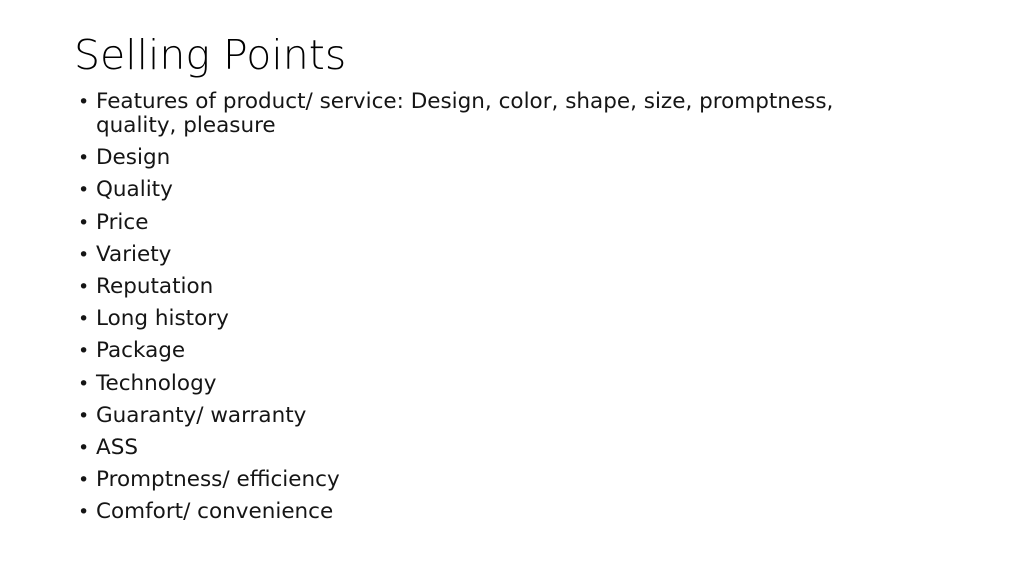  Describe the element at coordinates (489, 190) in the screenshot. I see `list-item: • Quality` at that location.